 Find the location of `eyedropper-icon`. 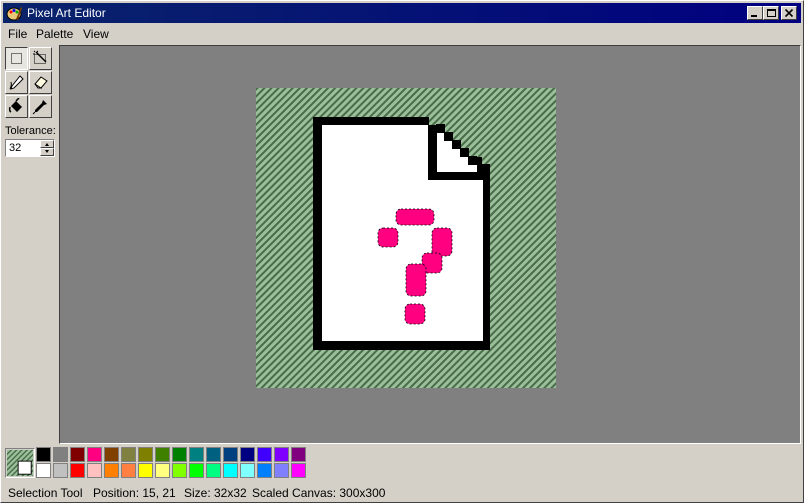

eyedropper-icon is located at coordinates (39, 107).